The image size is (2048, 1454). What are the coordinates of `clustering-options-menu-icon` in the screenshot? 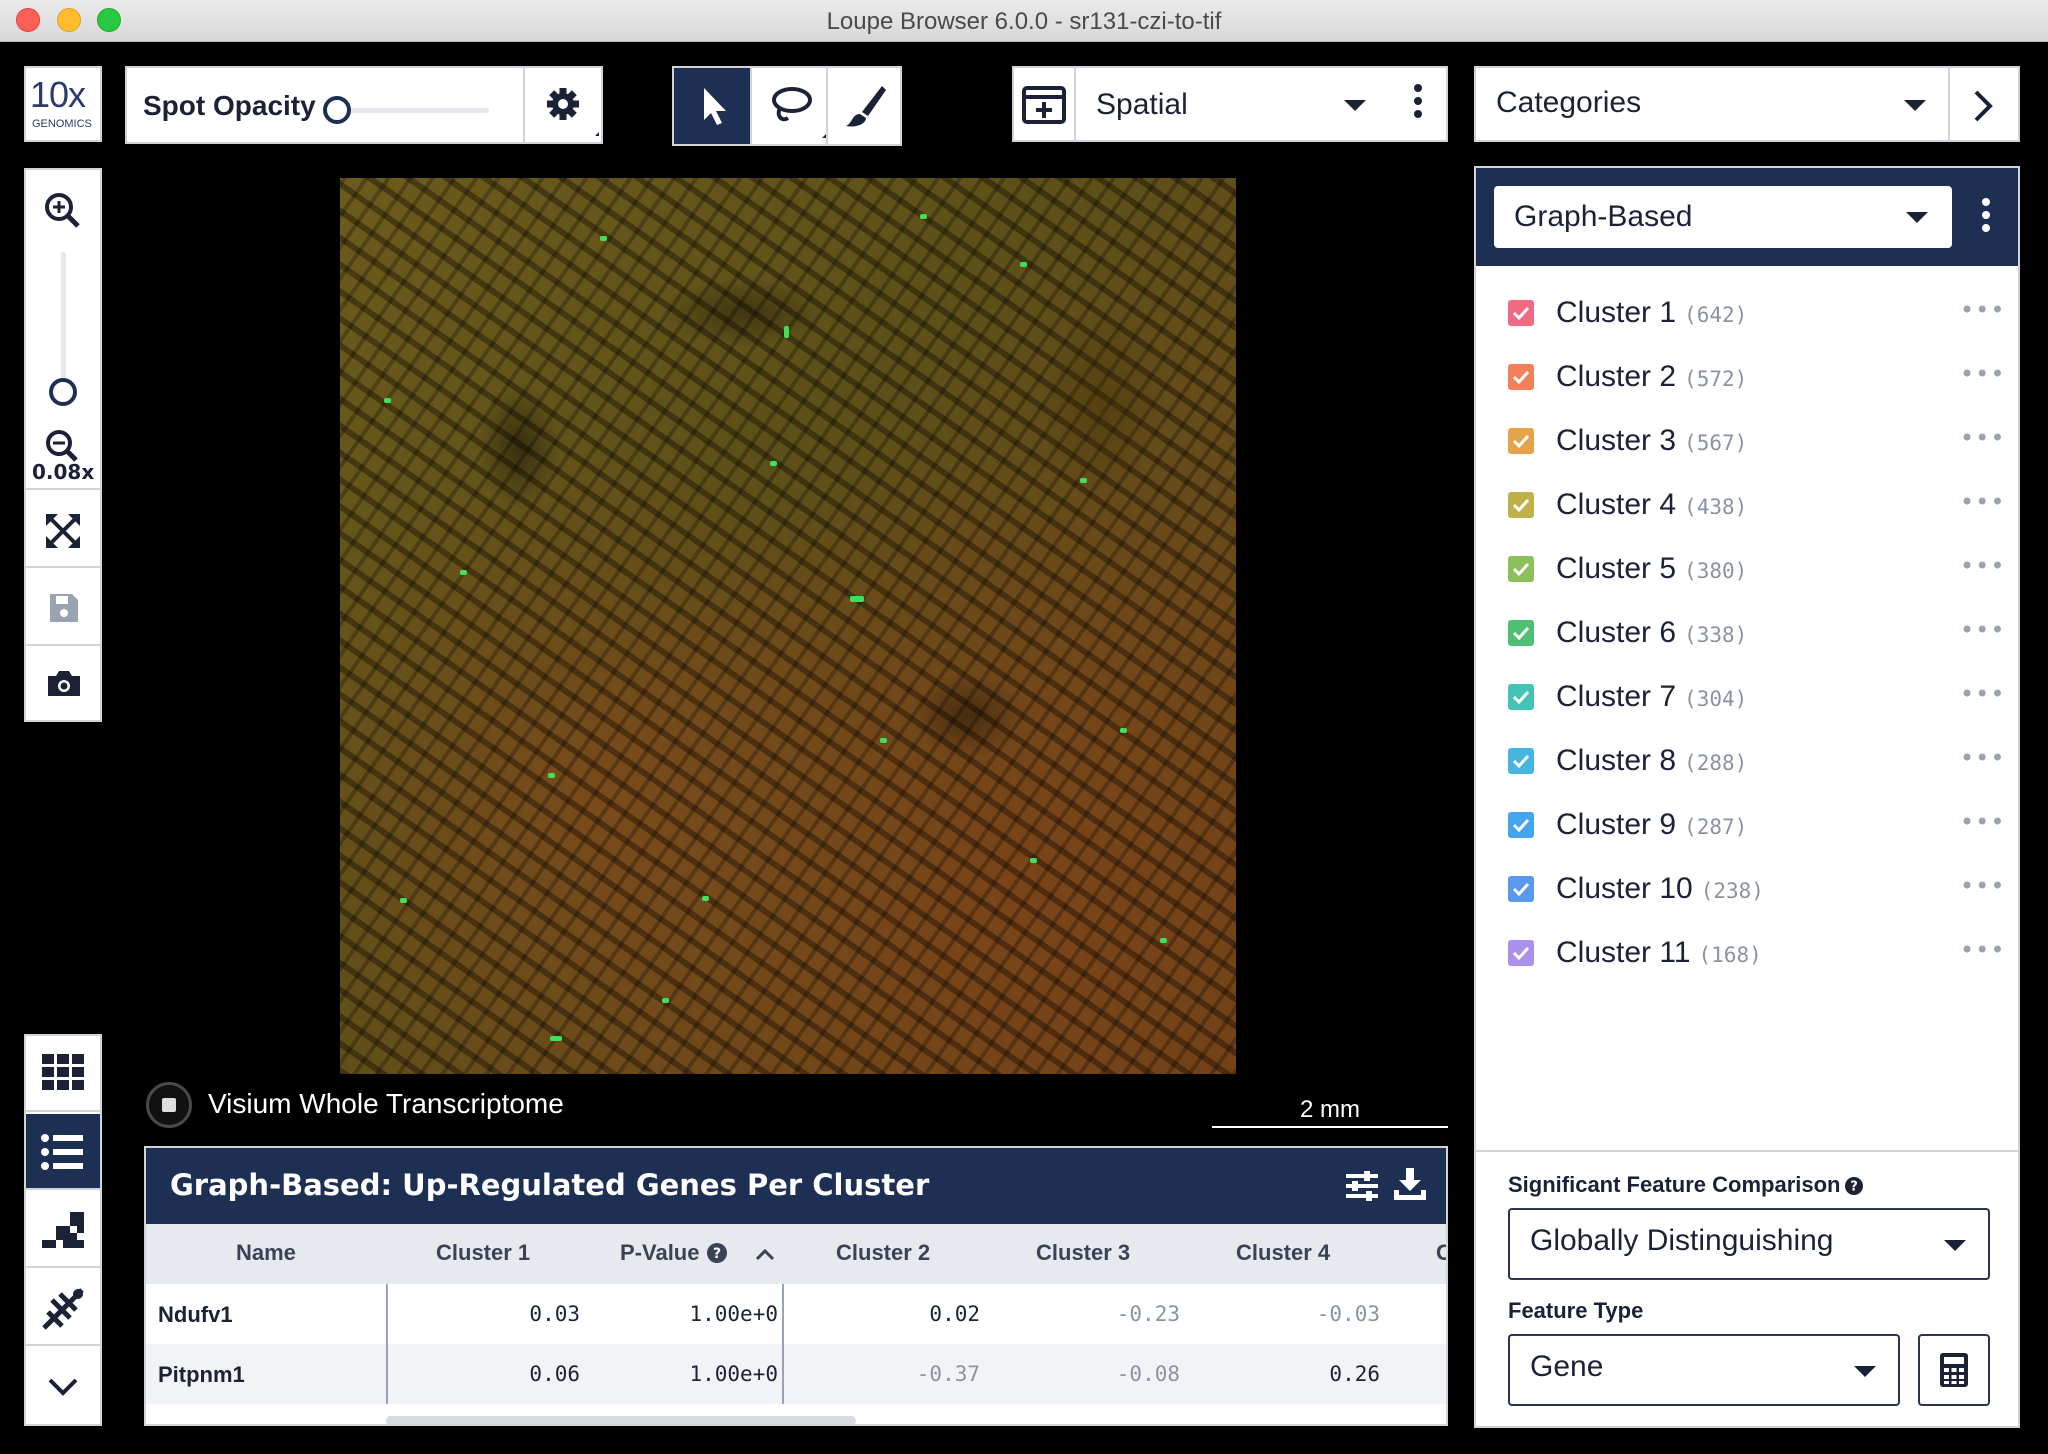 It's located at (1986, 217).